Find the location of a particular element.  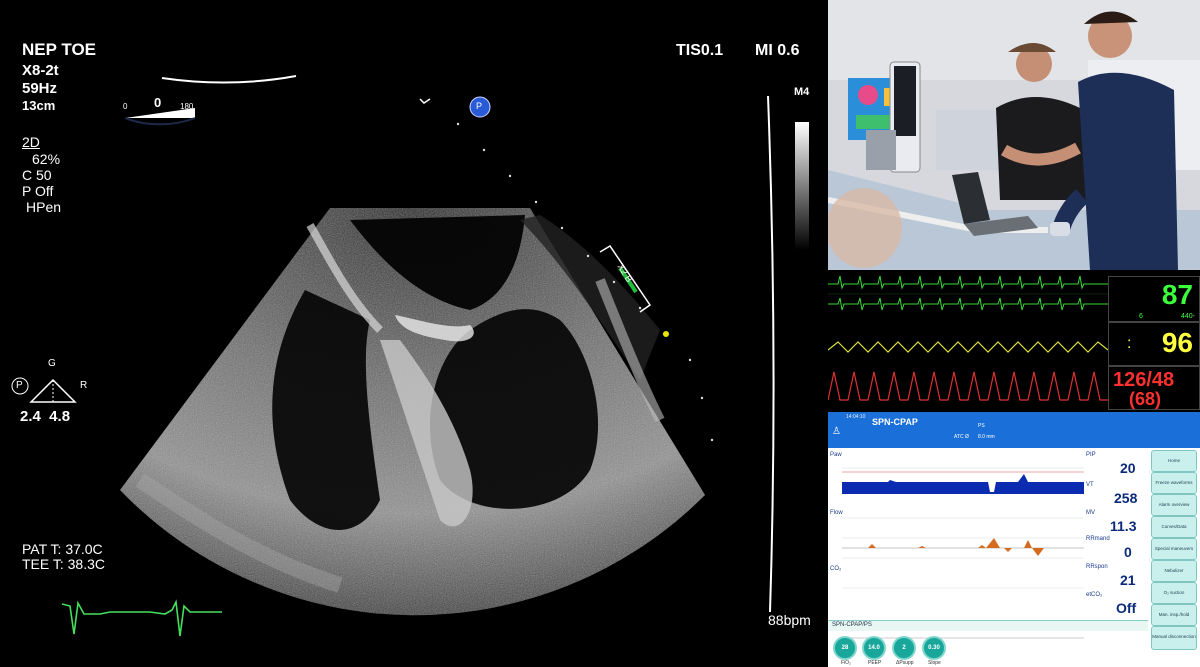

tis-index: TIS0.1 is located at coordinates (700, 50).